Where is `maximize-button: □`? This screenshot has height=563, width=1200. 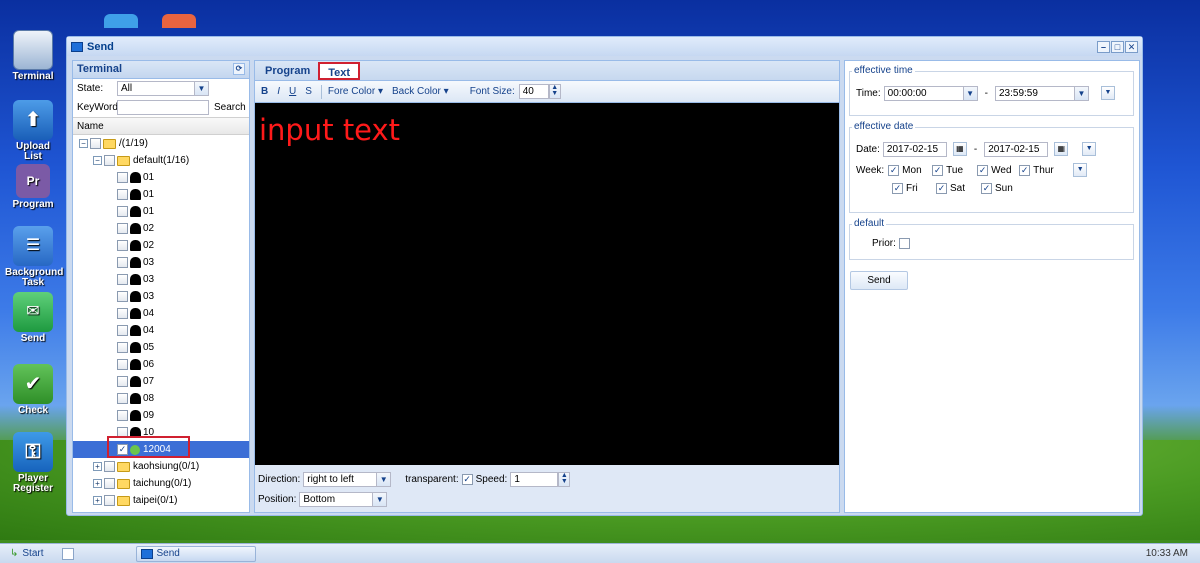 maximize-button: □ is located at coordinates (1117, 46).